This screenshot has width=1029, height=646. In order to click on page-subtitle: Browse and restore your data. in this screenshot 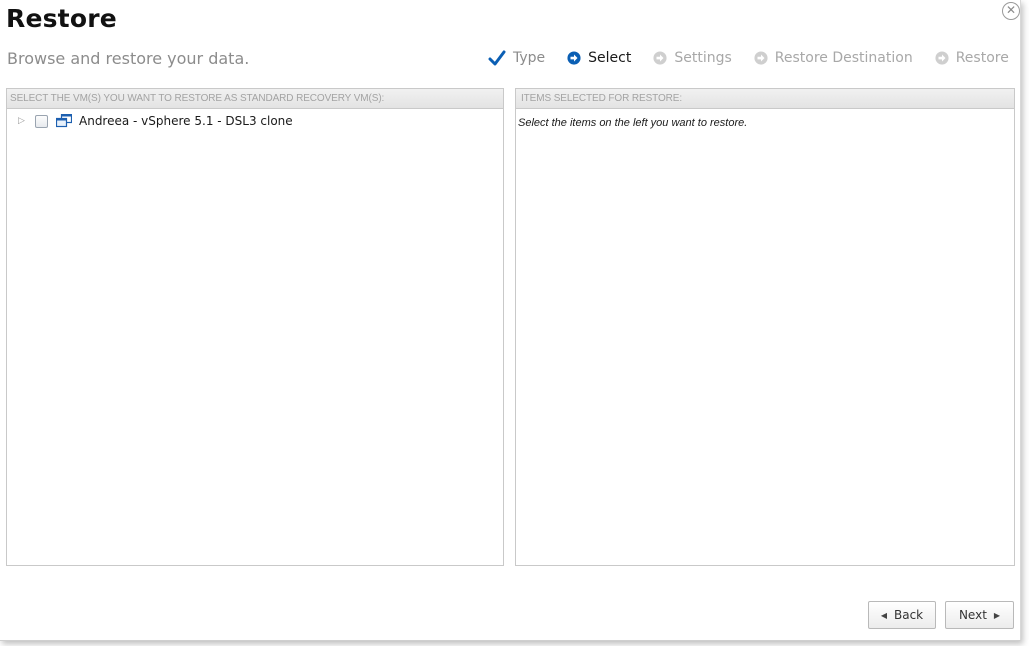, I will do `click(128, 58)`.